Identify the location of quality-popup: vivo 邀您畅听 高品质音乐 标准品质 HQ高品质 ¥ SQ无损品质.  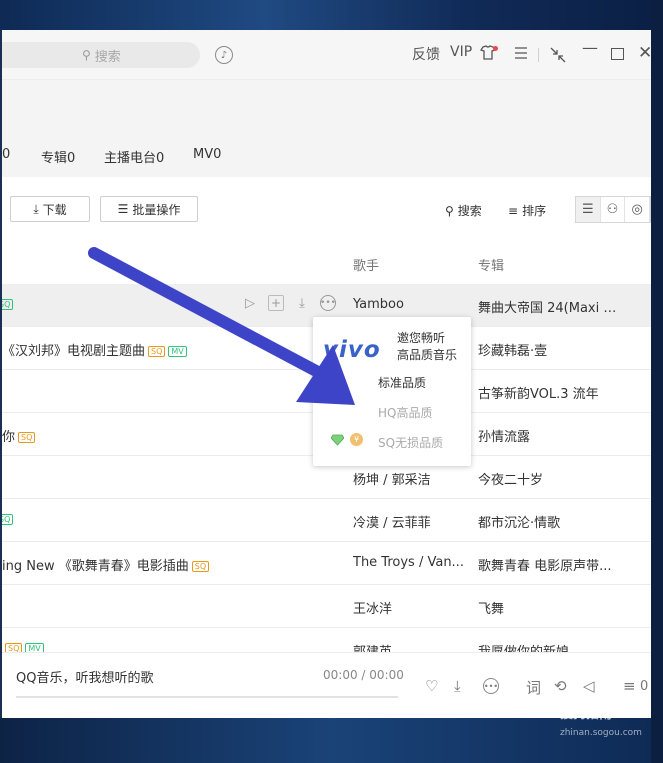
(392, 391).